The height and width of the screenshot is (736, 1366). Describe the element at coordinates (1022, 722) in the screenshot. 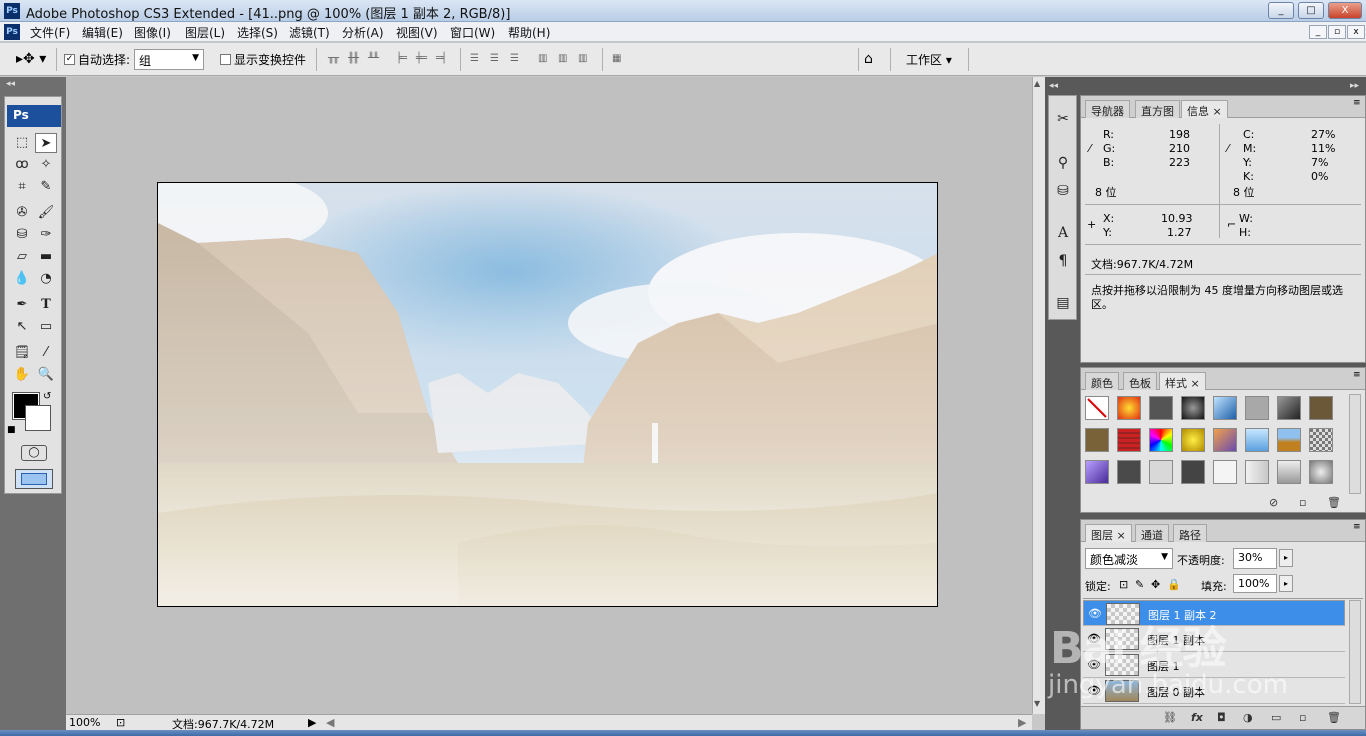

I see `scroll-right-icon: ▶` at that location.